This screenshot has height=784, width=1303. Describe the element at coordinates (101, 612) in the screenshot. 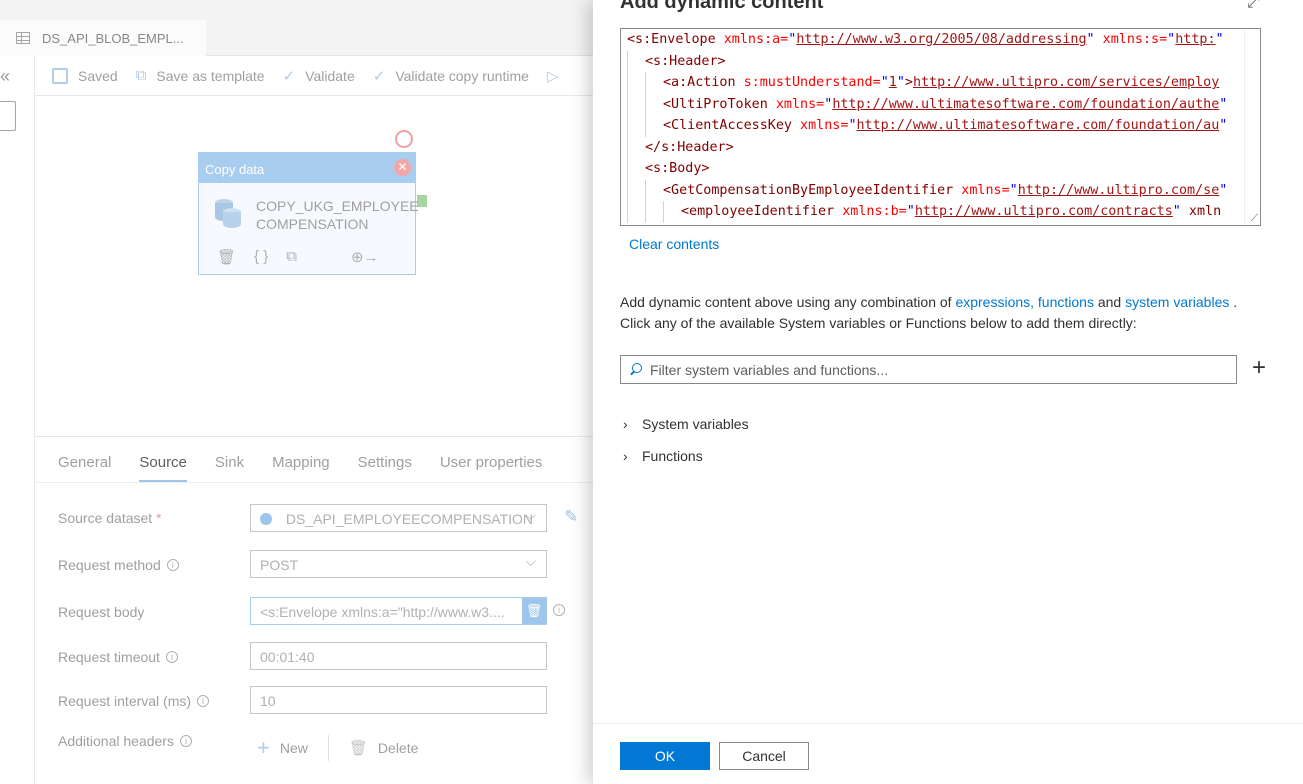

I see `request-body-label-text: Request body` at that location.